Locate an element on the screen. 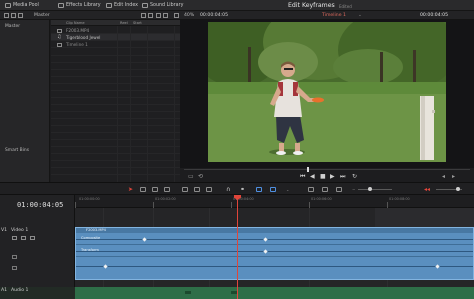 The width and height of the screenshot is (474, 299). music-note-icon: ♫ is located at coordinates (59, 37).